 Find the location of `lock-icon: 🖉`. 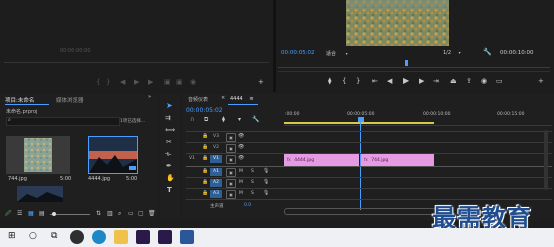

lock-icon: 🖉 is located at coordinates (8, 214).